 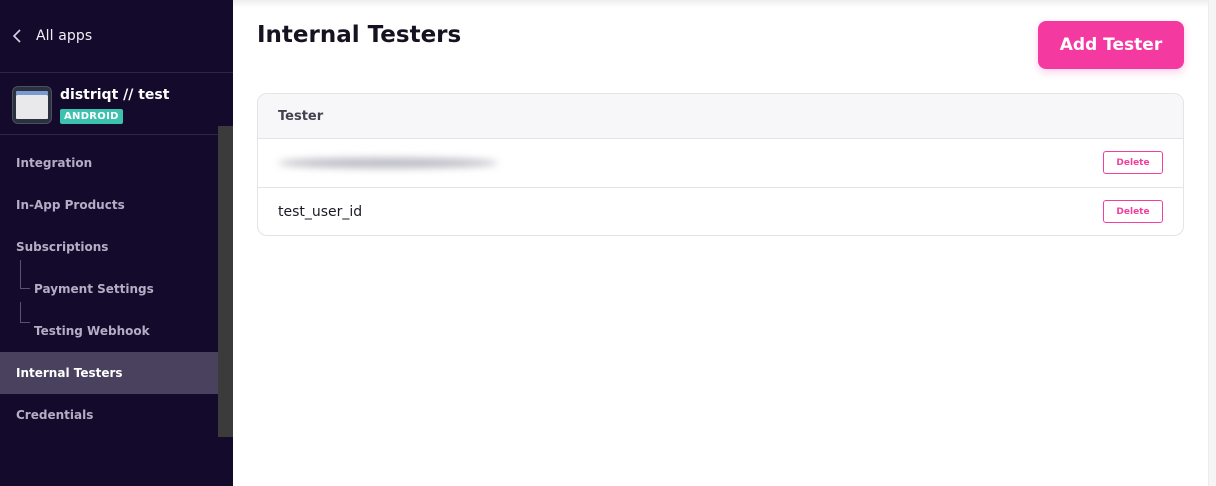 I want to click on add-tester-button: Add Tester, so click(x=1111, y=45).